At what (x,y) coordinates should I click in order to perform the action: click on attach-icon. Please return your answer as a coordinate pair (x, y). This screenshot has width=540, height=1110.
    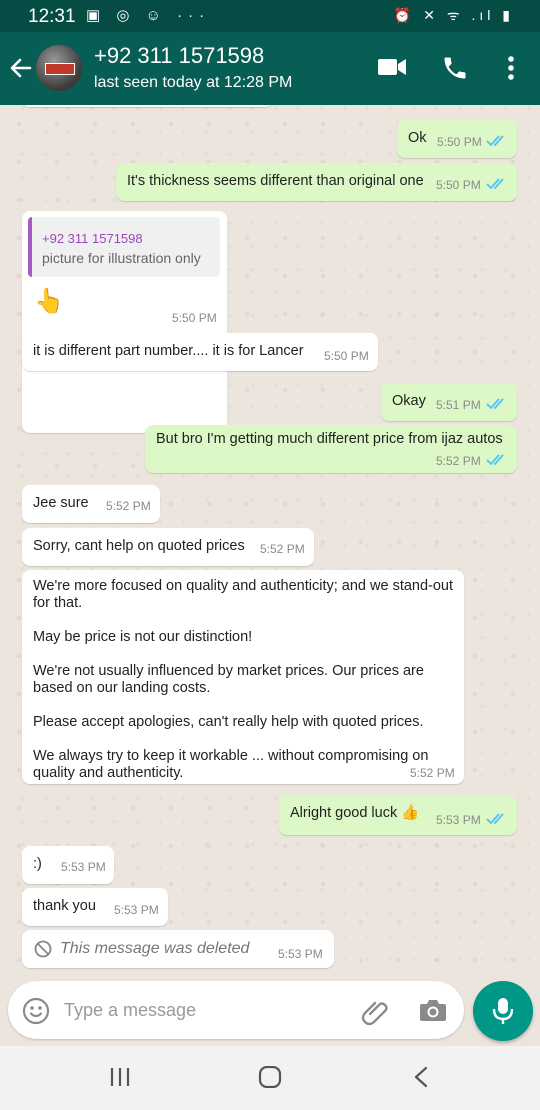
    Looking at the image, I should click on (375, 1013).